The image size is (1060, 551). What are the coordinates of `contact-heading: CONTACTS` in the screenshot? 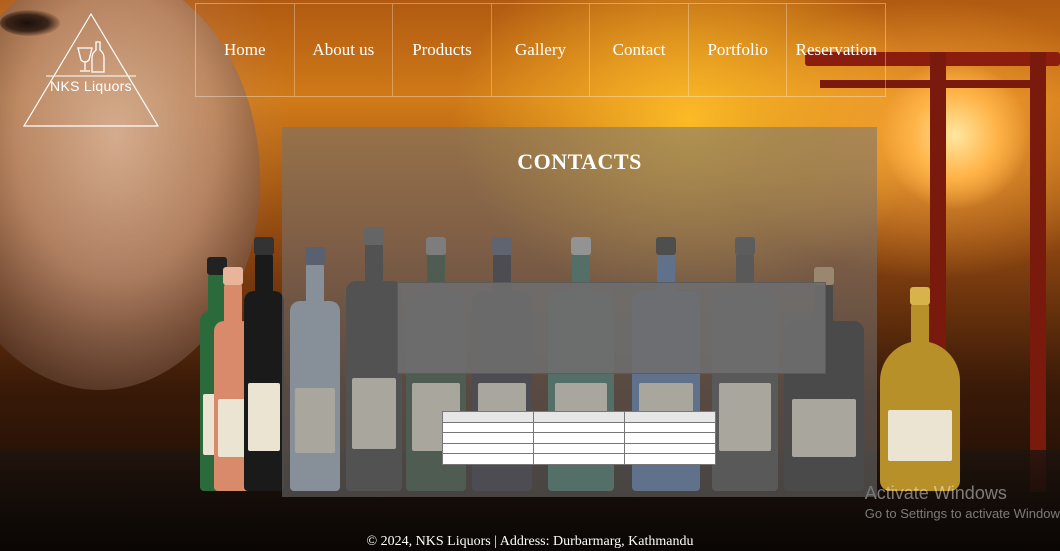 It's located at (579, 161).